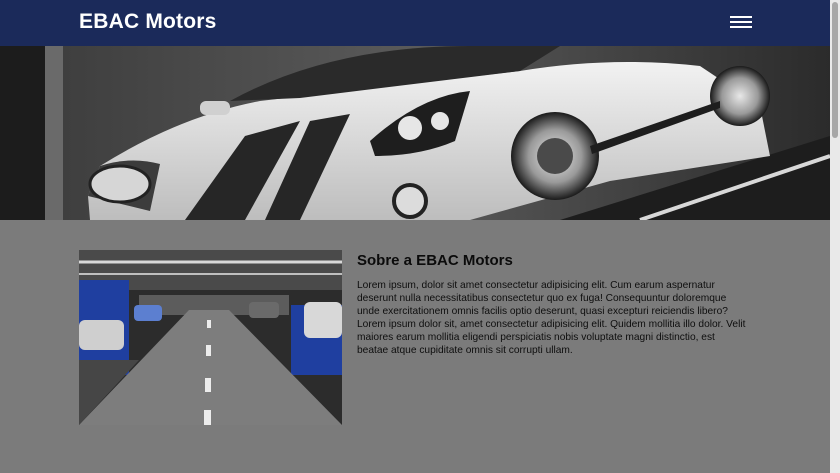 Image resolution: width=840 pixels, height=473 pixels. Describe the element at coordinates (435, 260) in the screenshot. I see `about-title: Sobre a EBAC Motors` at that location.